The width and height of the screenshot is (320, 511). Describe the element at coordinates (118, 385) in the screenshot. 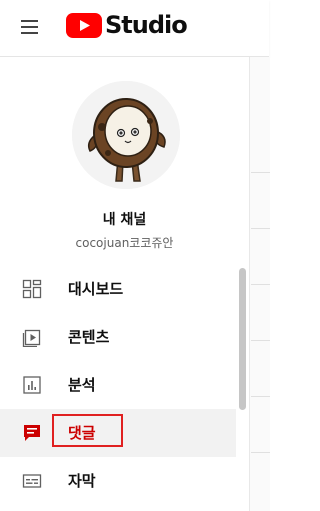

I see `nav-item-analytics: 분석` at that location.